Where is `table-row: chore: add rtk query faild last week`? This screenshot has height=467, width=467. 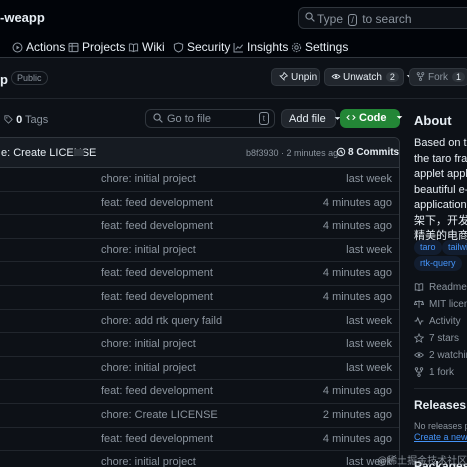
table-row: chore: add rtk query faild last week is located at coordinates (199, 322).